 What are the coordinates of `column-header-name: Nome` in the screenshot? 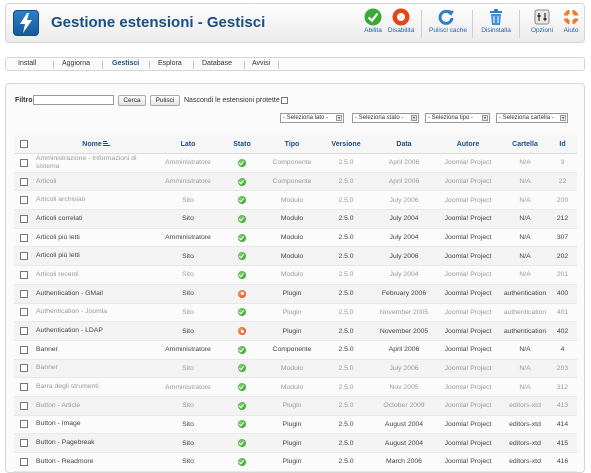 It's located at (96, 144).